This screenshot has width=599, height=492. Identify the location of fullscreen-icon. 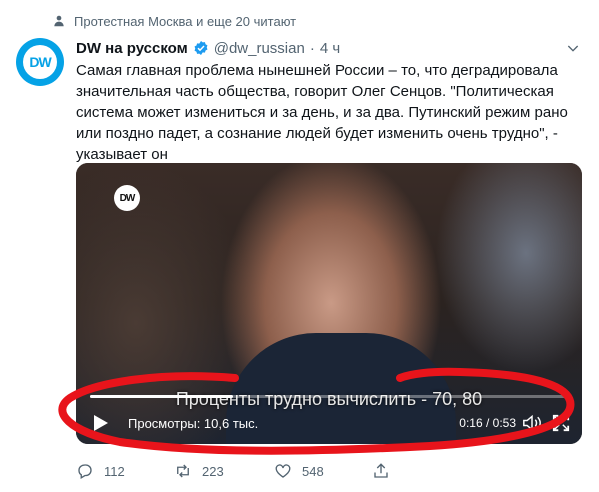
(561, 423).